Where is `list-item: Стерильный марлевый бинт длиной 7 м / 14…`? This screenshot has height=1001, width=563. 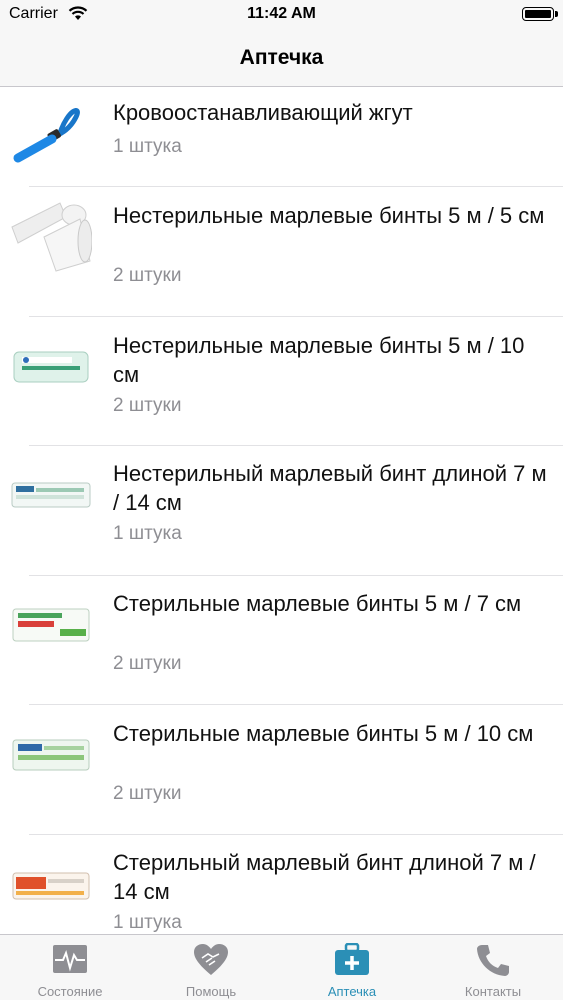 list-item: Стерильный марлевый бинт длиной 7 м / 14… is located at coordinates (281, 884).